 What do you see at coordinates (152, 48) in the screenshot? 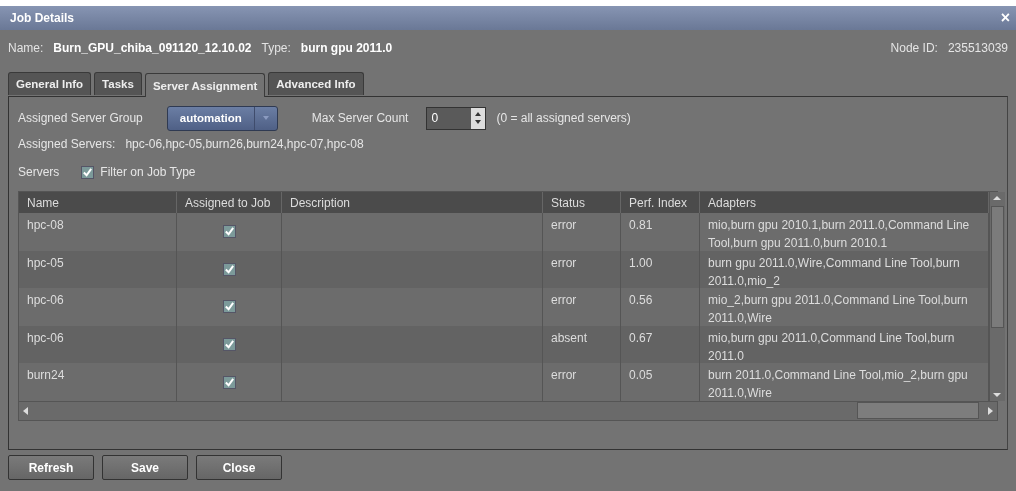
I see `job-name: Burn_GPU_chiba_091120_12.10.02` at bounding box center [152, 48].